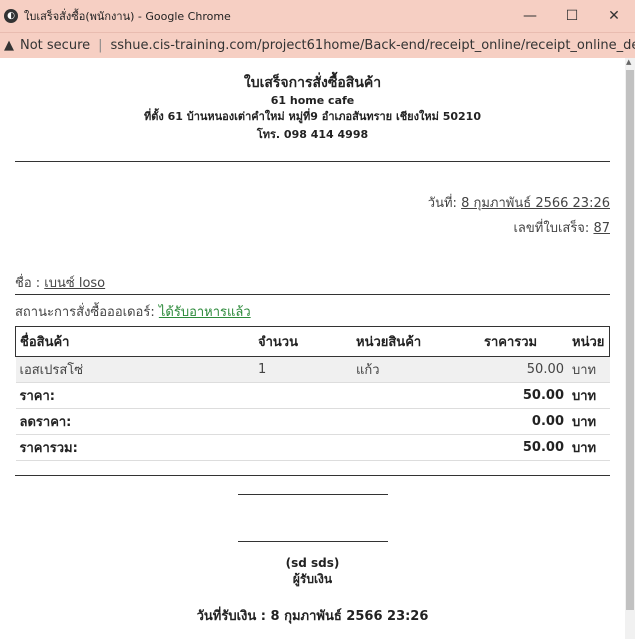 Image resolution: width=635 pixels, height=639 pixels. Describe the element at coordinates (589, 395) in the screenshot. I see `price-currency: บาท` at that location.